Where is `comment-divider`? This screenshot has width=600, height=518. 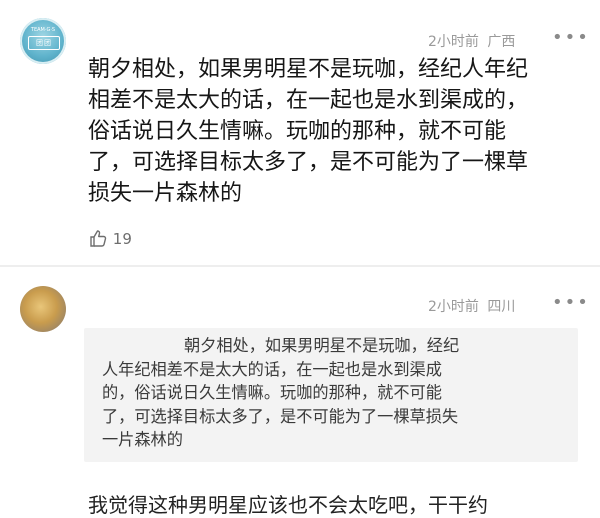 comment-divider is located at coordinates (300, 266).